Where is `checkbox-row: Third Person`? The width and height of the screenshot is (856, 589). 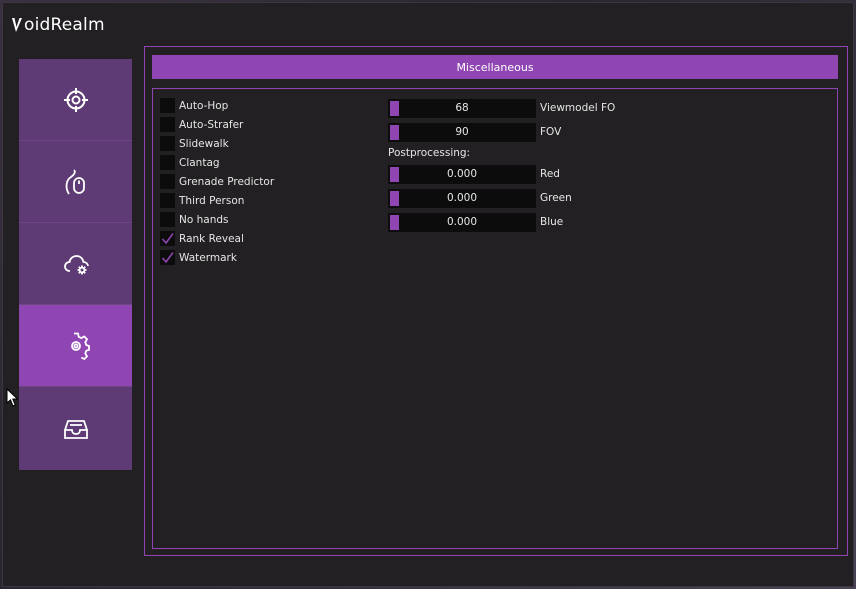
checkbox-row: Third Person is located at coordinates (270, 200).